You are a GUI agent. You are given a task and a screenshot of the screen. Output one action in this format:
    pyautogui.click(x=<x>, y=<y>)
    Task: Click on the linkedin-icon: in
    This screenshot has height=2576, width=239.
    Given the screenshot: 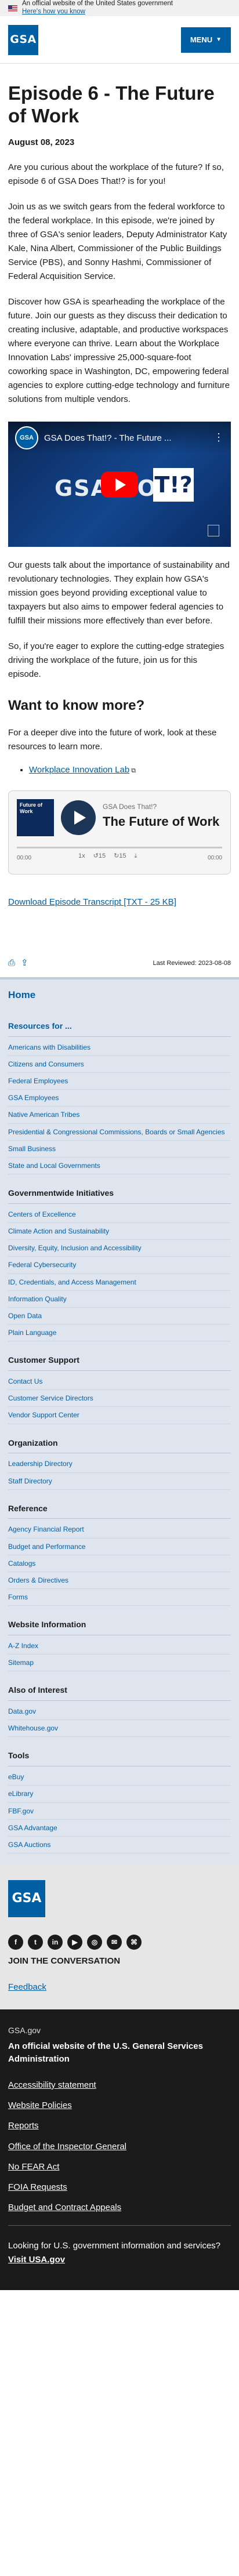 What is the action you would take?
    pyautogui.click(x=55, y=1942)
    